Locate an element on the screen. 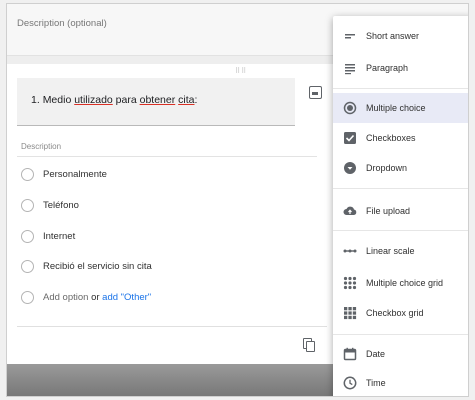  paragraph-icon is located at coordinates (350, 69).